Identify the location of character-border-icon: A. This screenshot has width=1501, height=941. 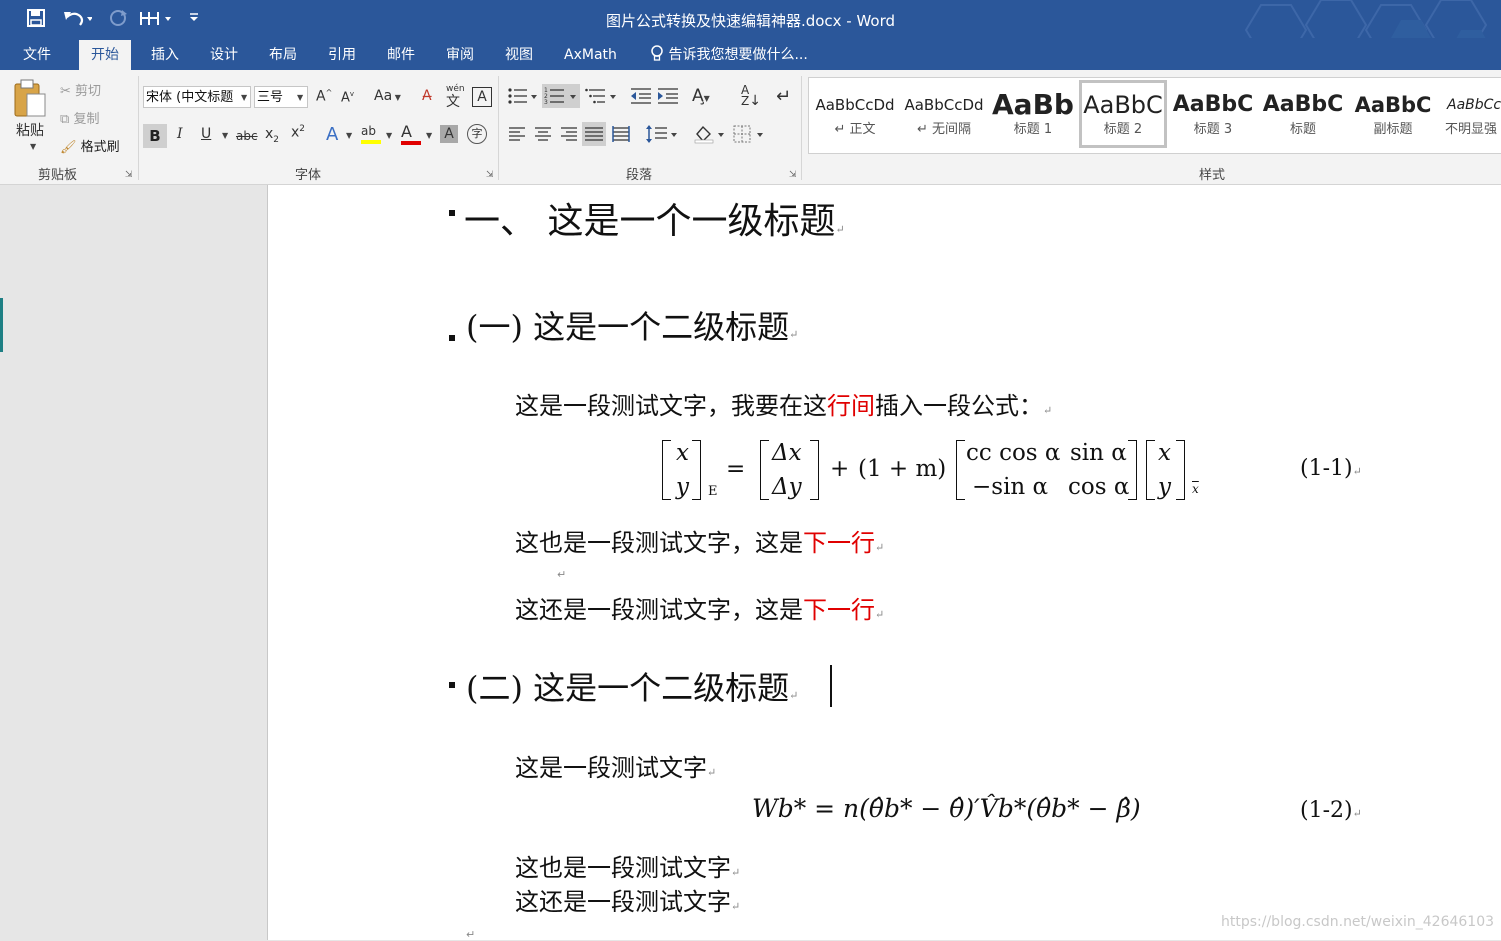
(482, 97).